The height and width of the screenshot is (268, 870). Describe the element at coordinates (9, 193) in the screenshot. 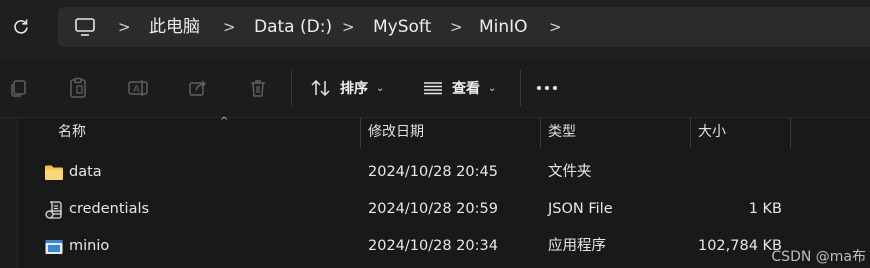

I see `navigation-pane-edge` at that location.